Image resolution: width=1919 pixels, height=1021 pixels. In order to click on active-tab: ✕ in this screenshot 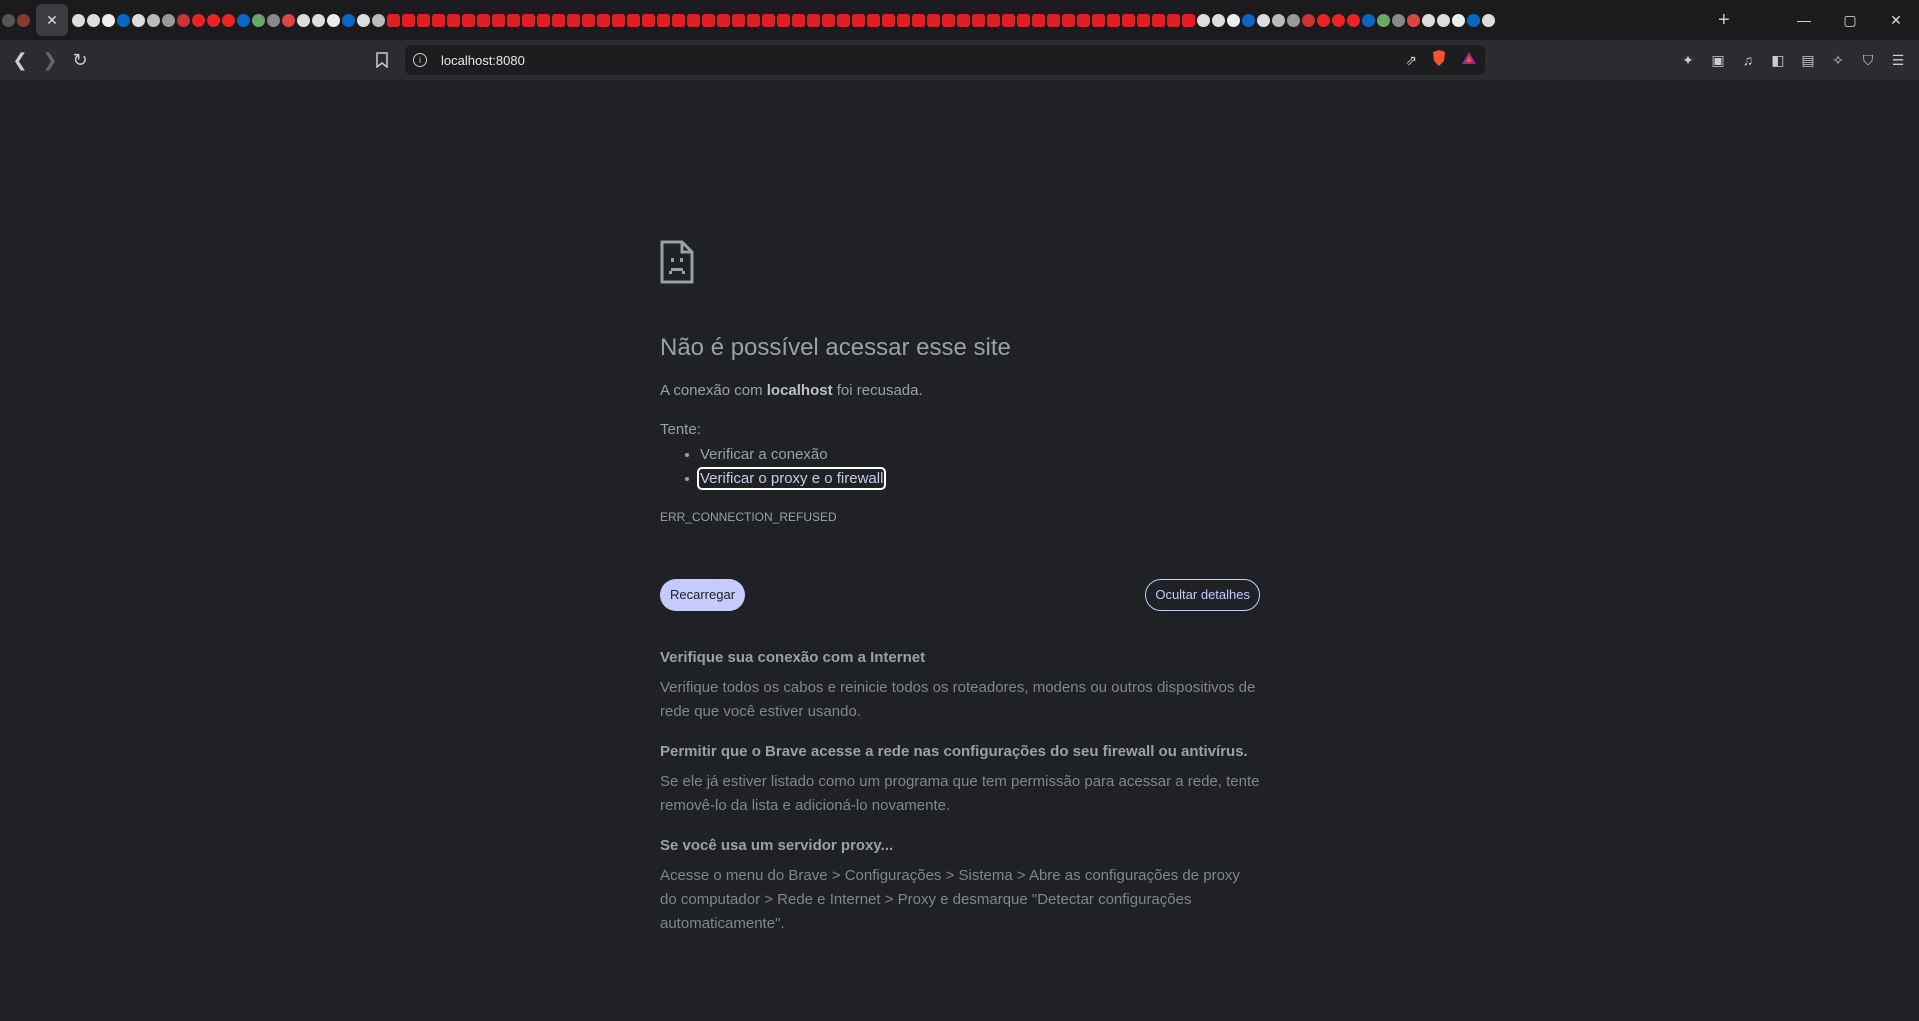, I will do `click(52, 20)`.